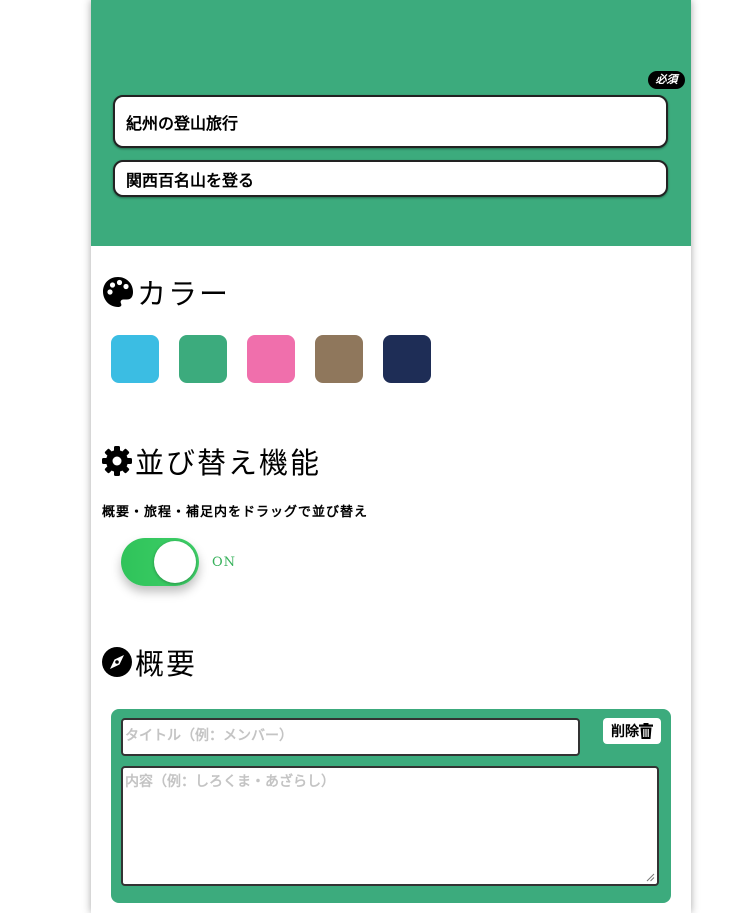 The width and height of the screenshot is (754, 913). Describe the element at coordinates (666, 80) in the screenshot. I see `required-badge: 必須` at that location.